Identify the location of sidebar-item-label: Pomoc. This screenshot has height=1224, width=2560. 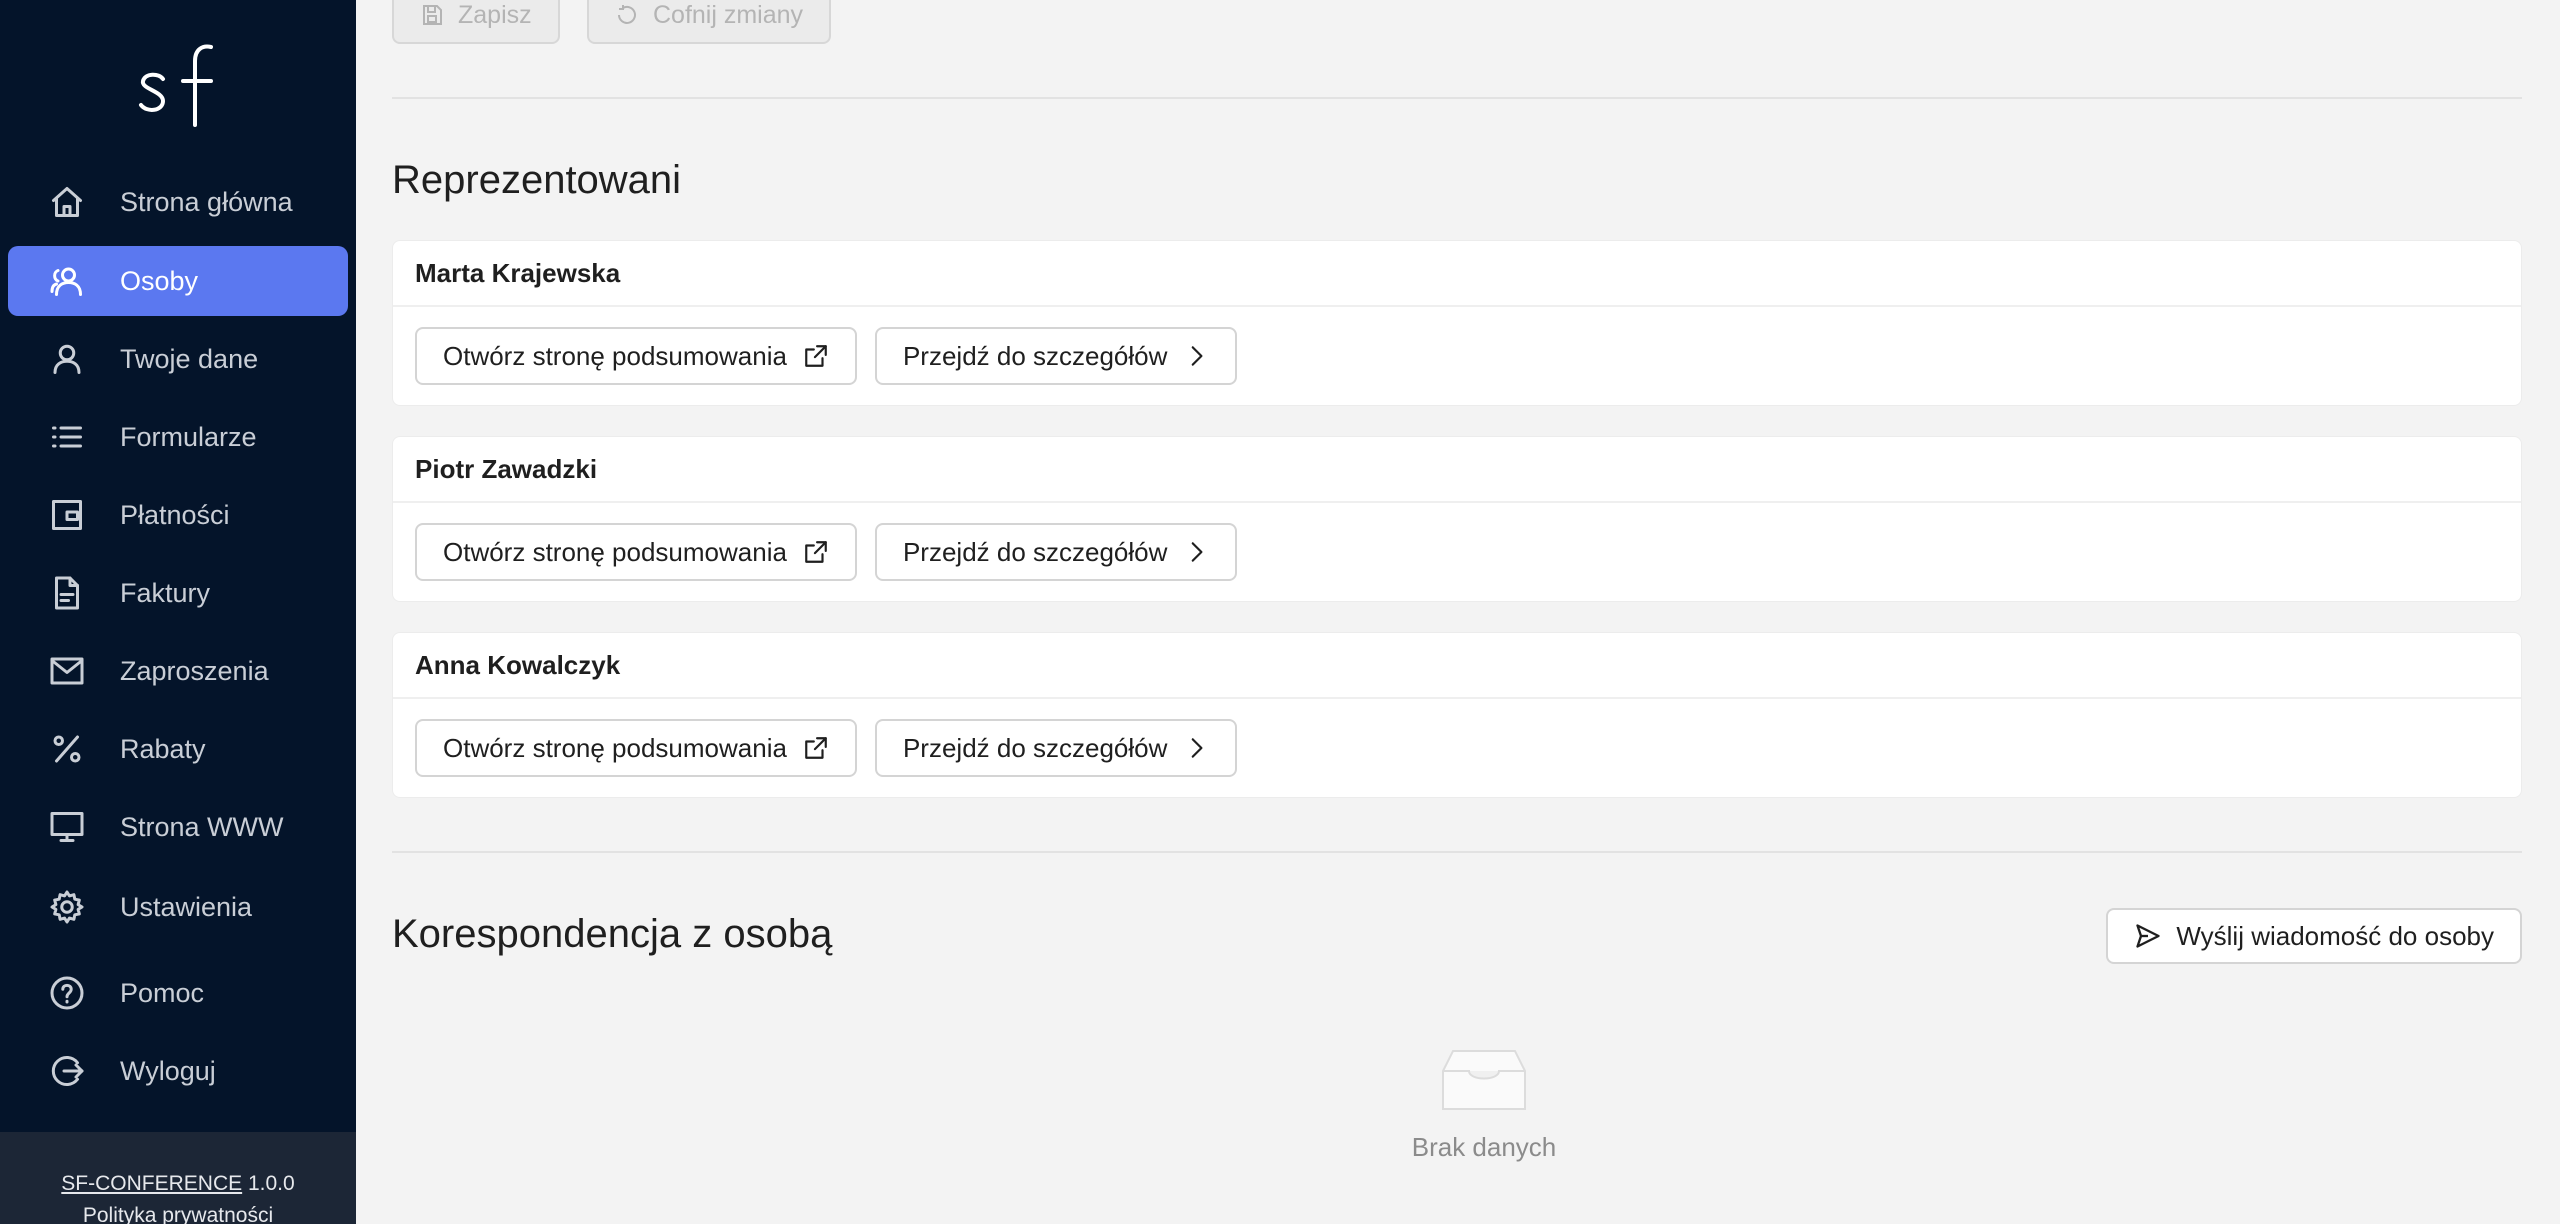
(162, 992).